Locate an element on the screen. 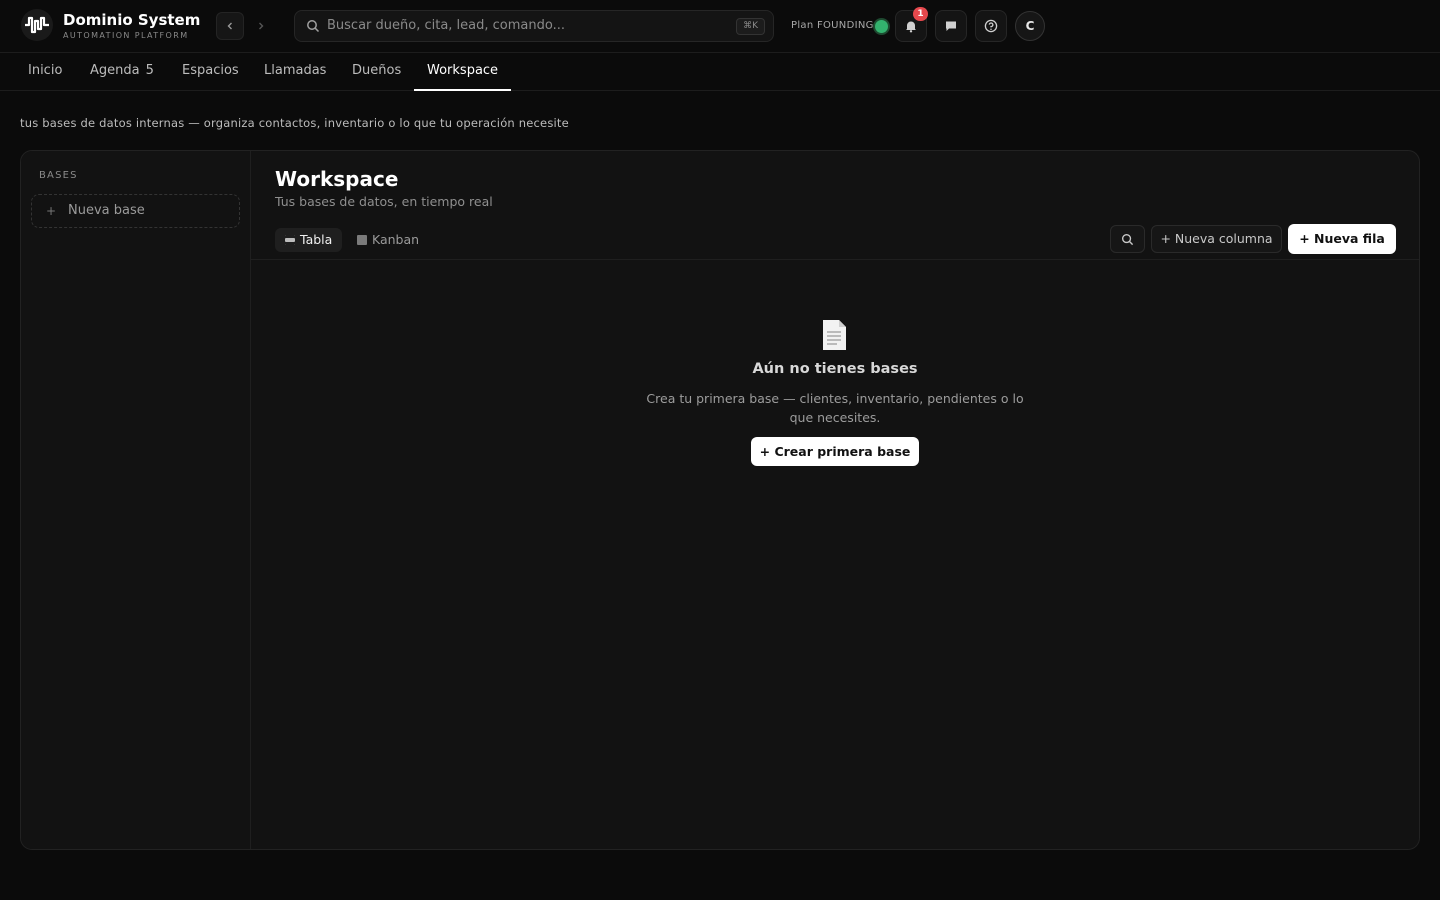 This screenshot has width=1440, height=900. view-tab-label: Kanban is located at coordinates (396, 239).